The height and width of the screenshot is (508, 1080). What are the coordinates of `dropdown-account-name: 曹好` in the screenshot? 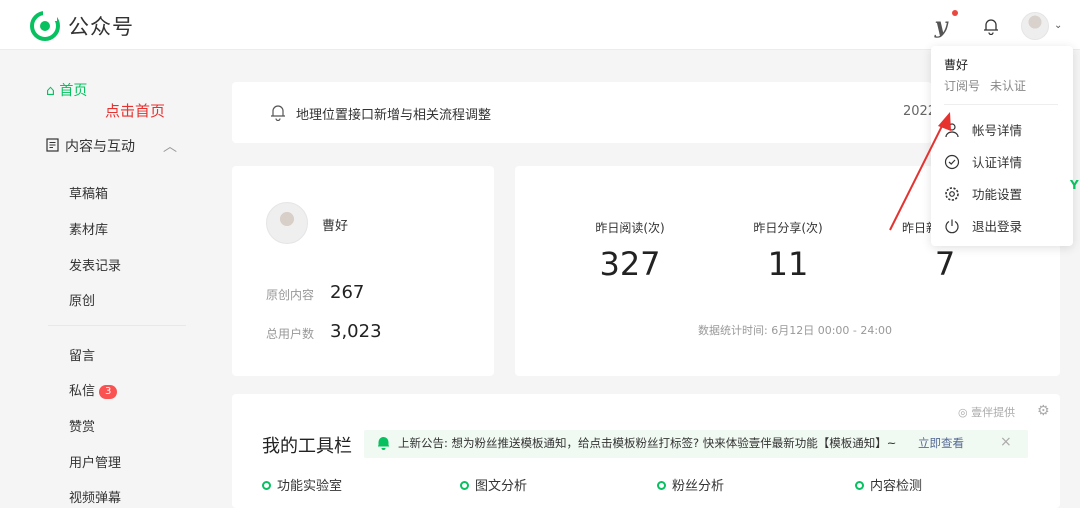 It's located at (956, 65).